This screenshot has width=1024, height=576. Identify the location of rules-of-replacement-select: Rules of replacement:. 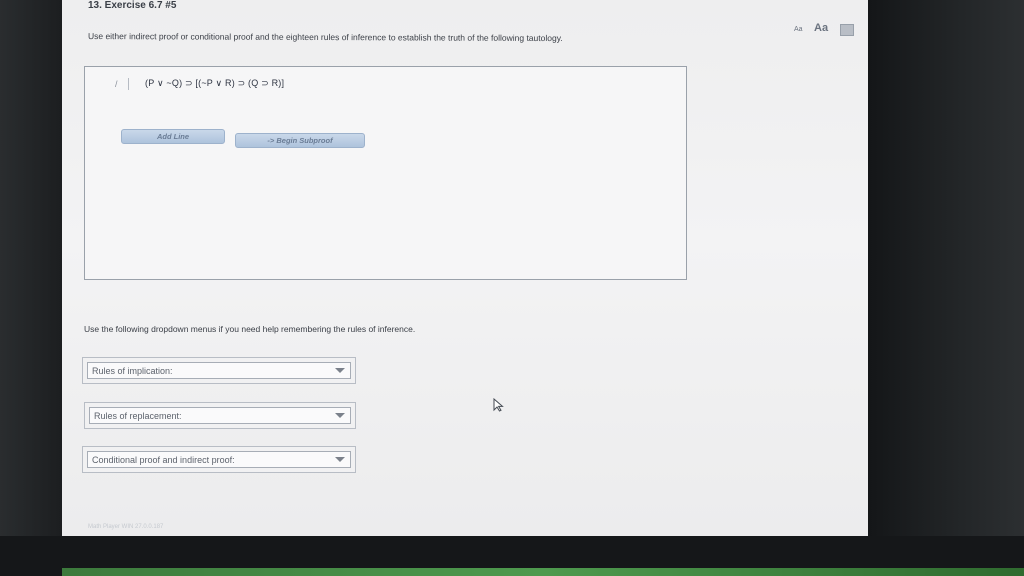
(220, 415).